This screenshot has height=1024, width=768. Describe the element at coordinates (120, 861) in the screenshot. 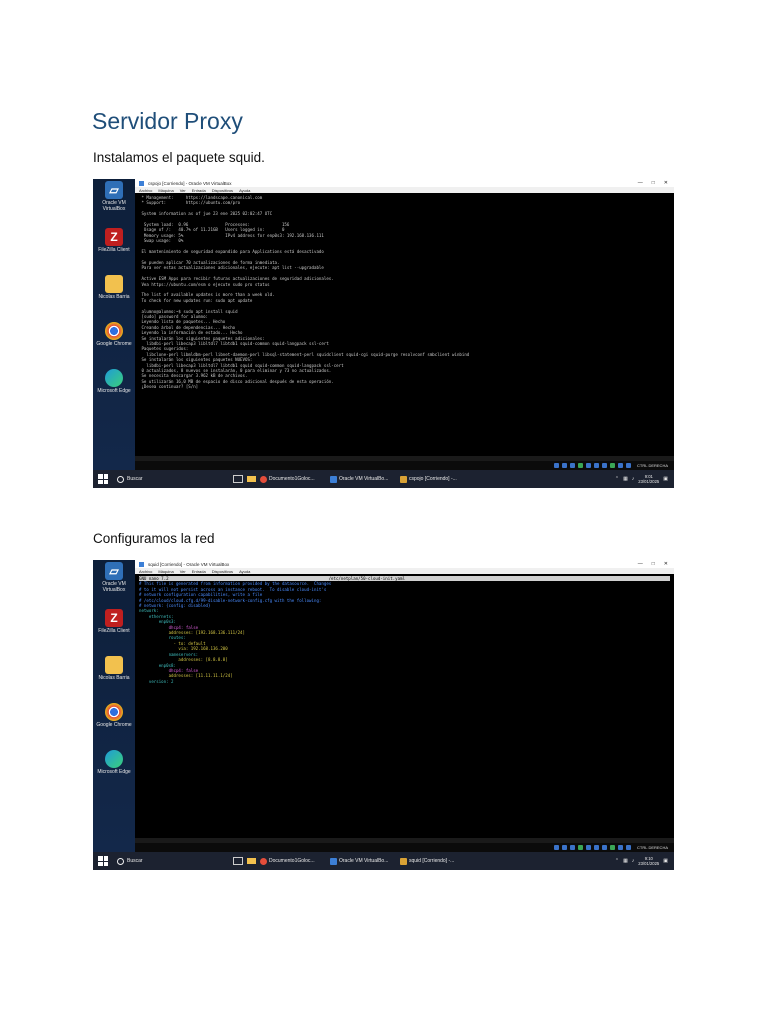

I see `search-icon` at that location.